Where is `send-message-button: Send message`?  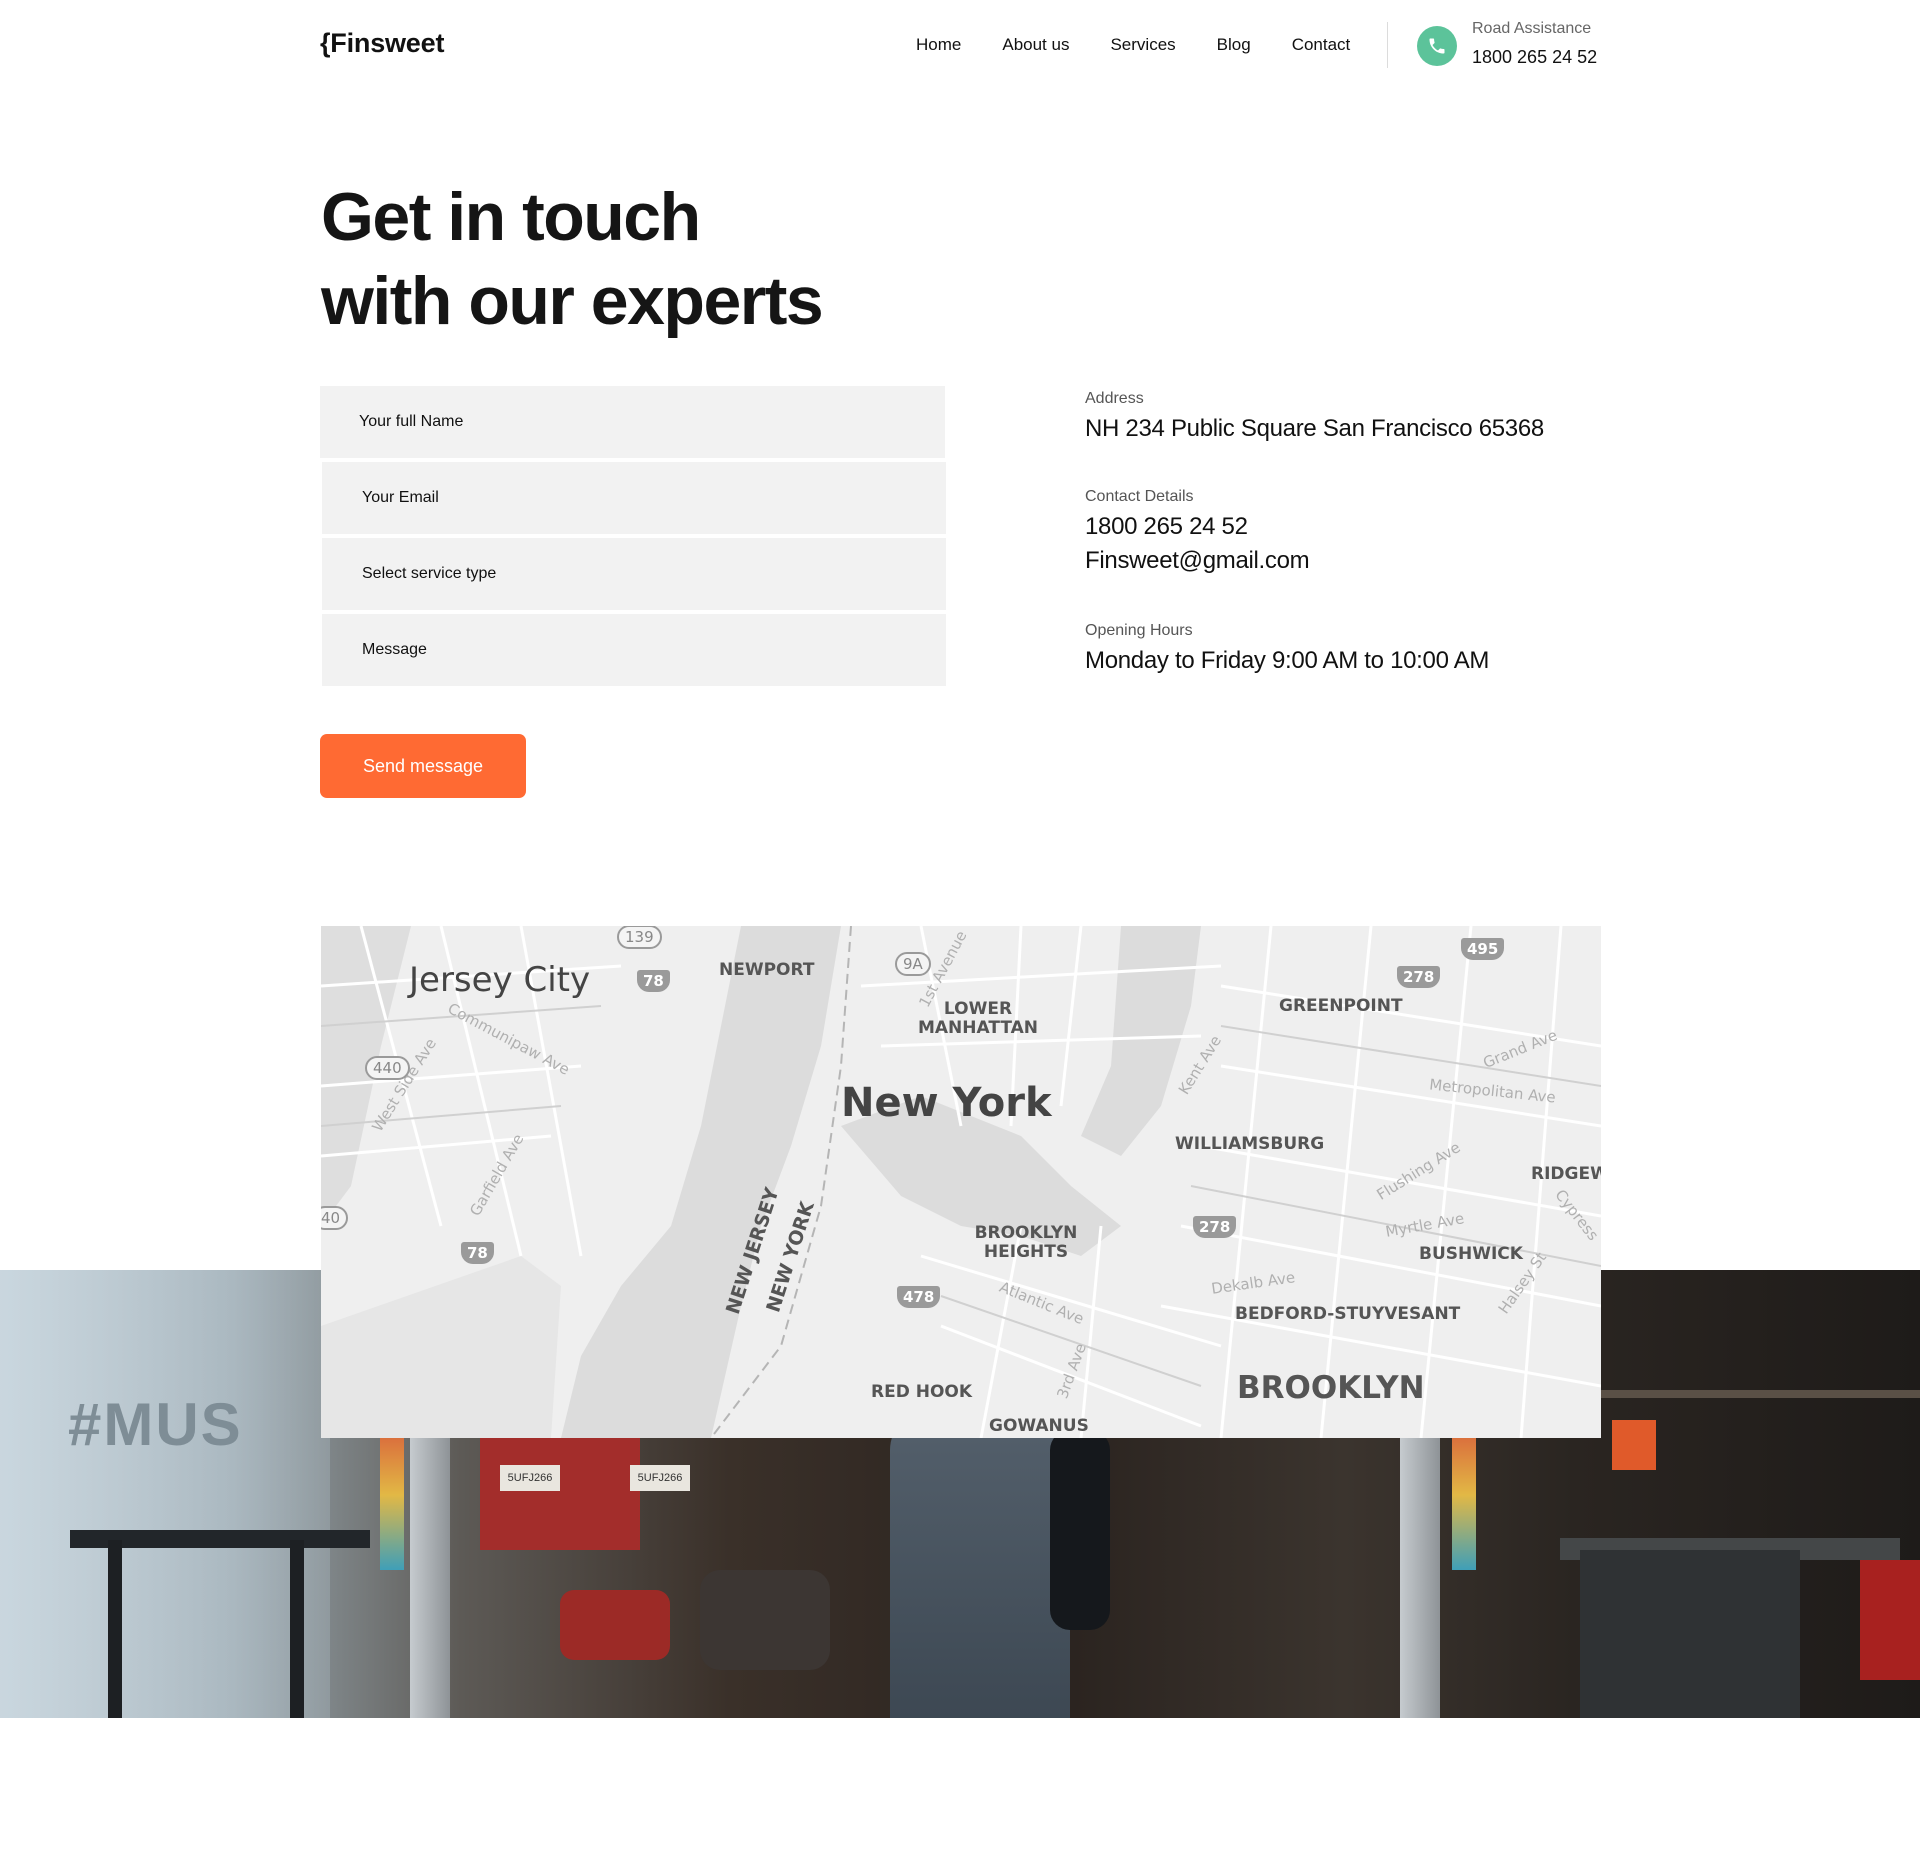
send-message-button: Send message is located at coordinates (423, 766).